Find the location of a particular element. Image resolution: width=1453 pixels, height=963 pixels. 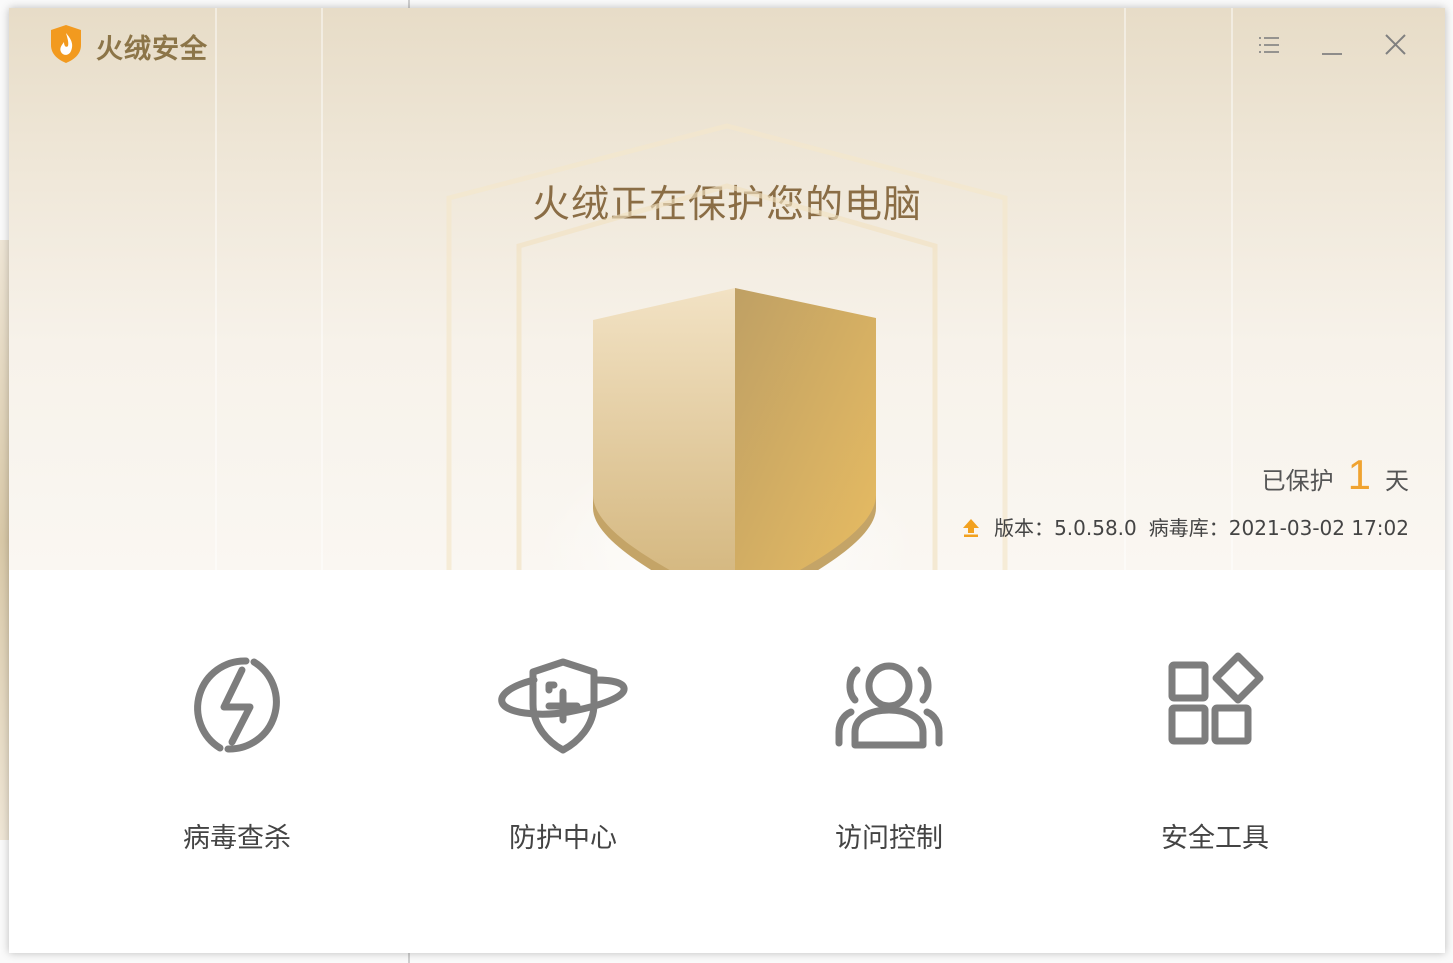

feature-label: 安全工具 is located at coordinates (1215, 838).